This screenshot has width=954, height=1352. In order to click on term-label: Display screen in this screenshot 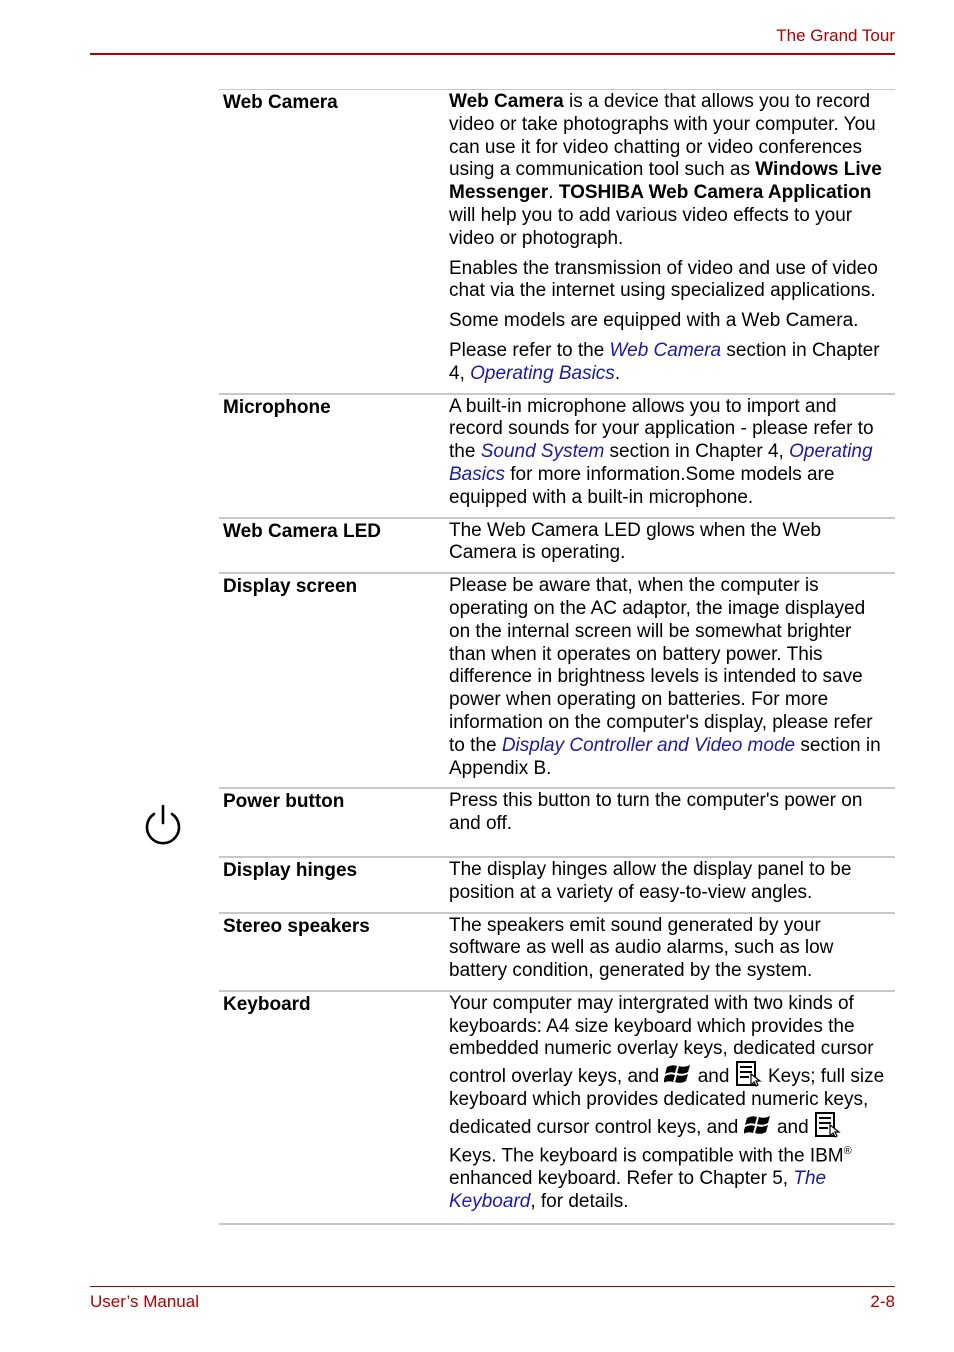, I will do `click(290, 587)`.